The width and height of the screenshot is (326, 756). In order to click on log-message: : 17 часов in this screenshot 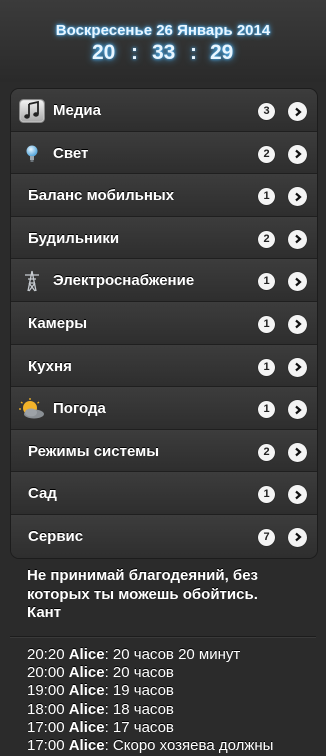, I will do `click(139, 727)`.